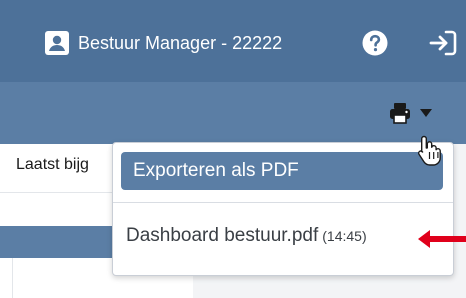 The height and width of the screenshot is (298, 466). What do you see at coordinates (417, 113) in the screenshot?
I see `print-menu-button` at bounding box center [417, 113].